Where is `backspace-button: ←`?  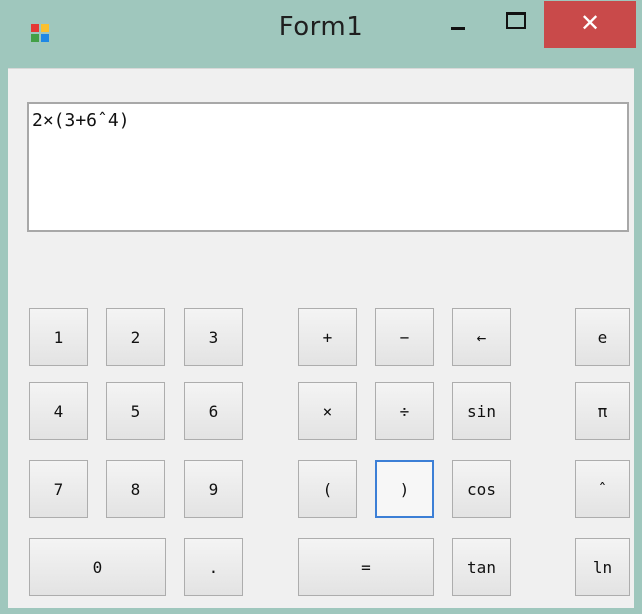
backspace-button: ← is located at coordinates (481, 337).